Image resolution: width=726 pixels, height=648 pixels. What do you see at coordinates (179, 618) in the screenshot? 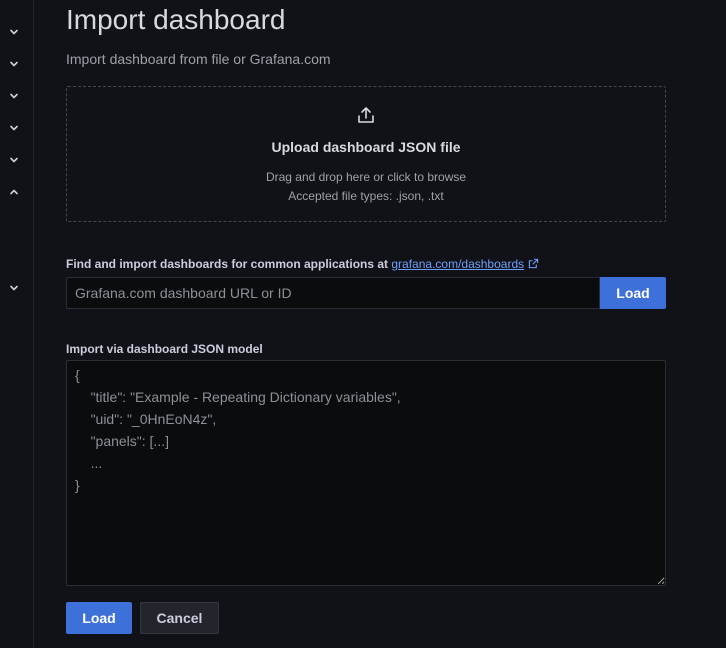
I see `cancel-button: Cancel` at bounding box center [179, 618].